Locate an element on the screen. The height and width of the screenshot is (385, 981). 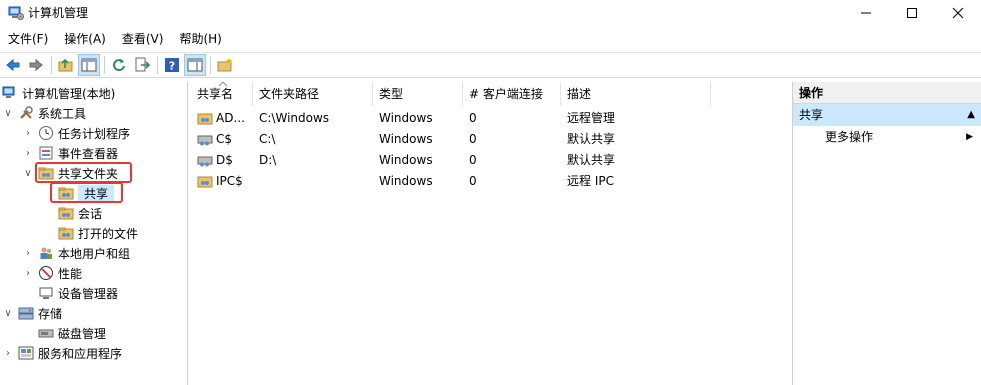
menu-help: 帮助(H) is located at coordinates (200, 39).